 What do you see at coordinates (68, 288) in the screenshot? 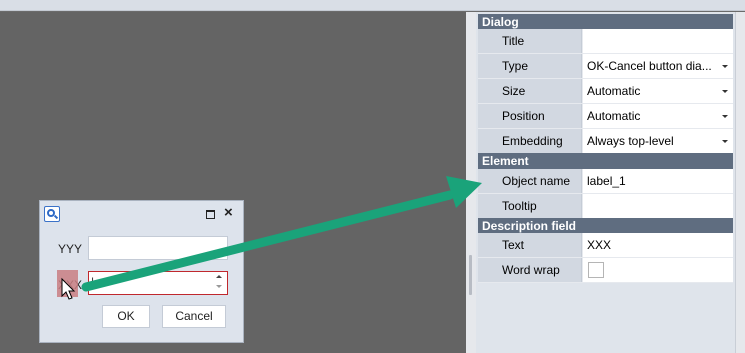
I see `mouse-cursor-icon` at bounding box center [68, 288].